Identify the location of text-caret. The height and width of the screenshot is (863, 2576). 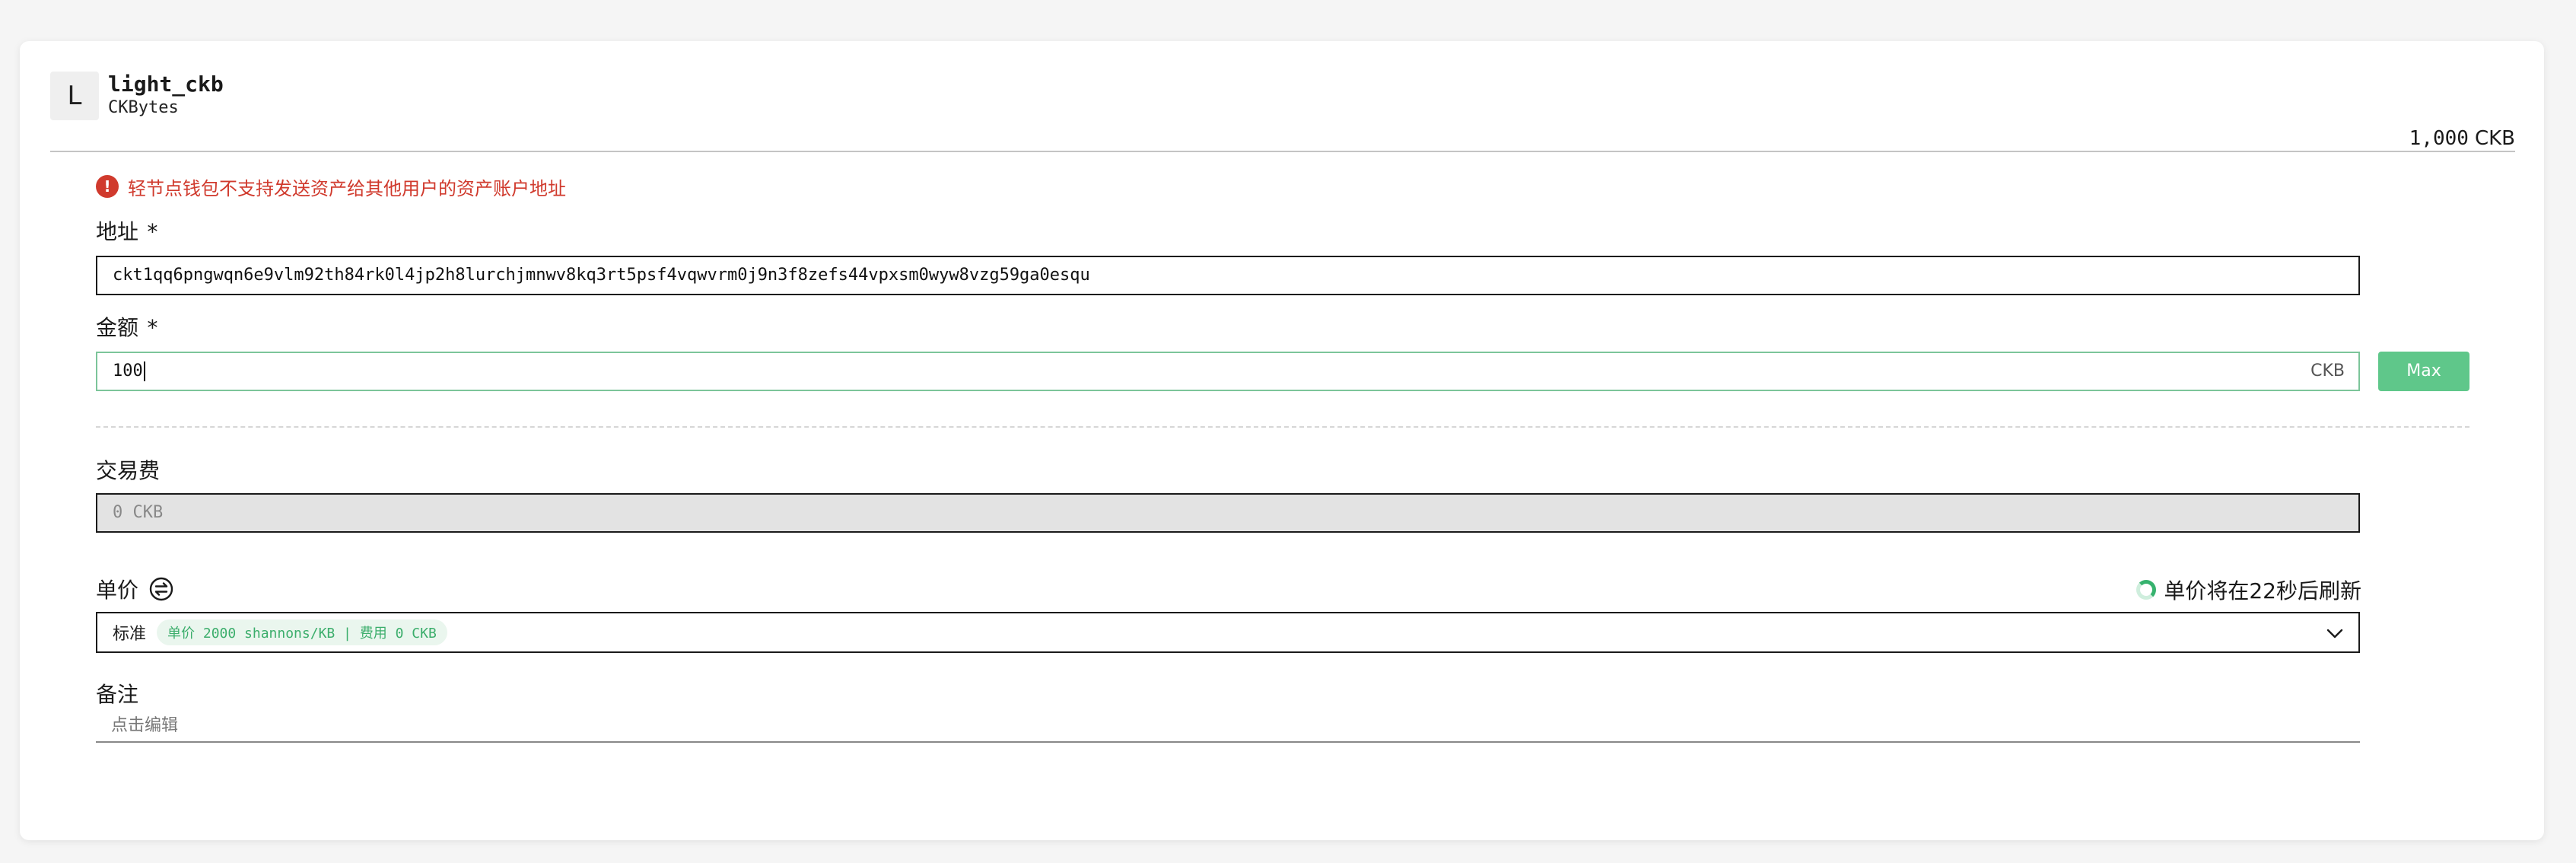
(144, 371).